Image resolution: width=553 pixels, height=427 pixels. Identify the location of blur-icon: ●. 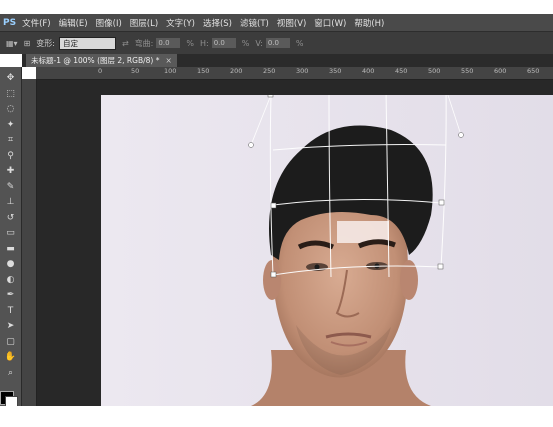
(10, 264).